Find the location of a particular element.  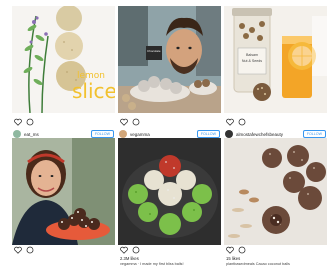

username: vegamma is located at coordinates (162, 134).